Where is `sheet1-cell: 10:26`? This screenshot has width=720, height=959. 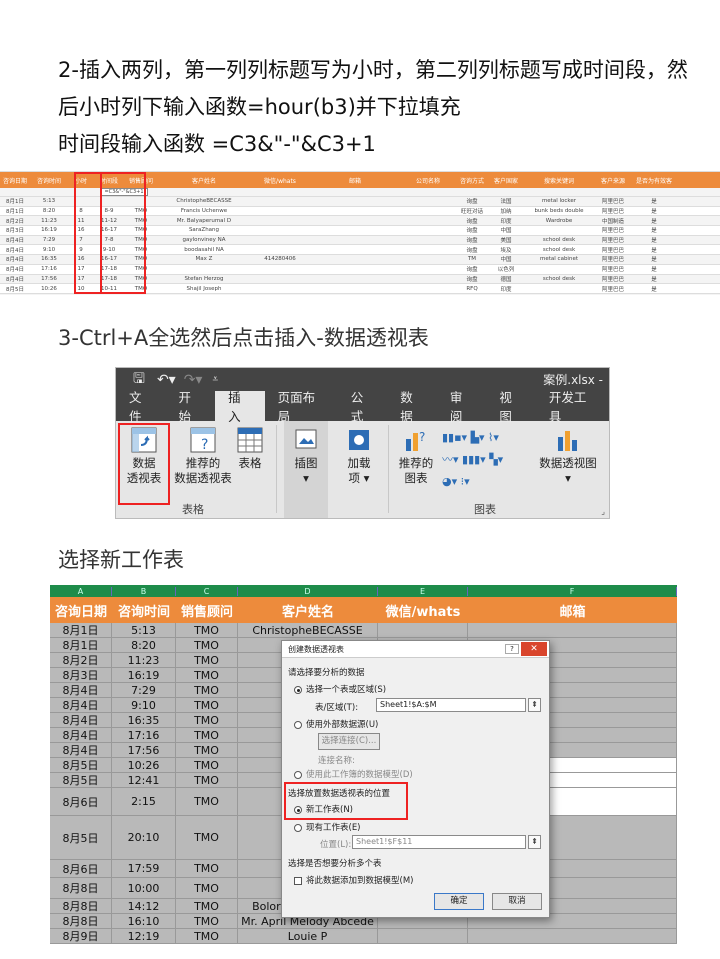
sheet1-cell: 10:26 is located at coordinates (49, 289).